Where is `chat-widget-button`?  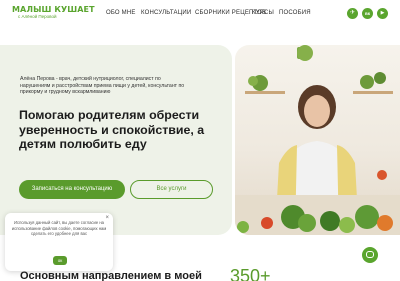 chat-widget-button is located at coordinates (370, 255).